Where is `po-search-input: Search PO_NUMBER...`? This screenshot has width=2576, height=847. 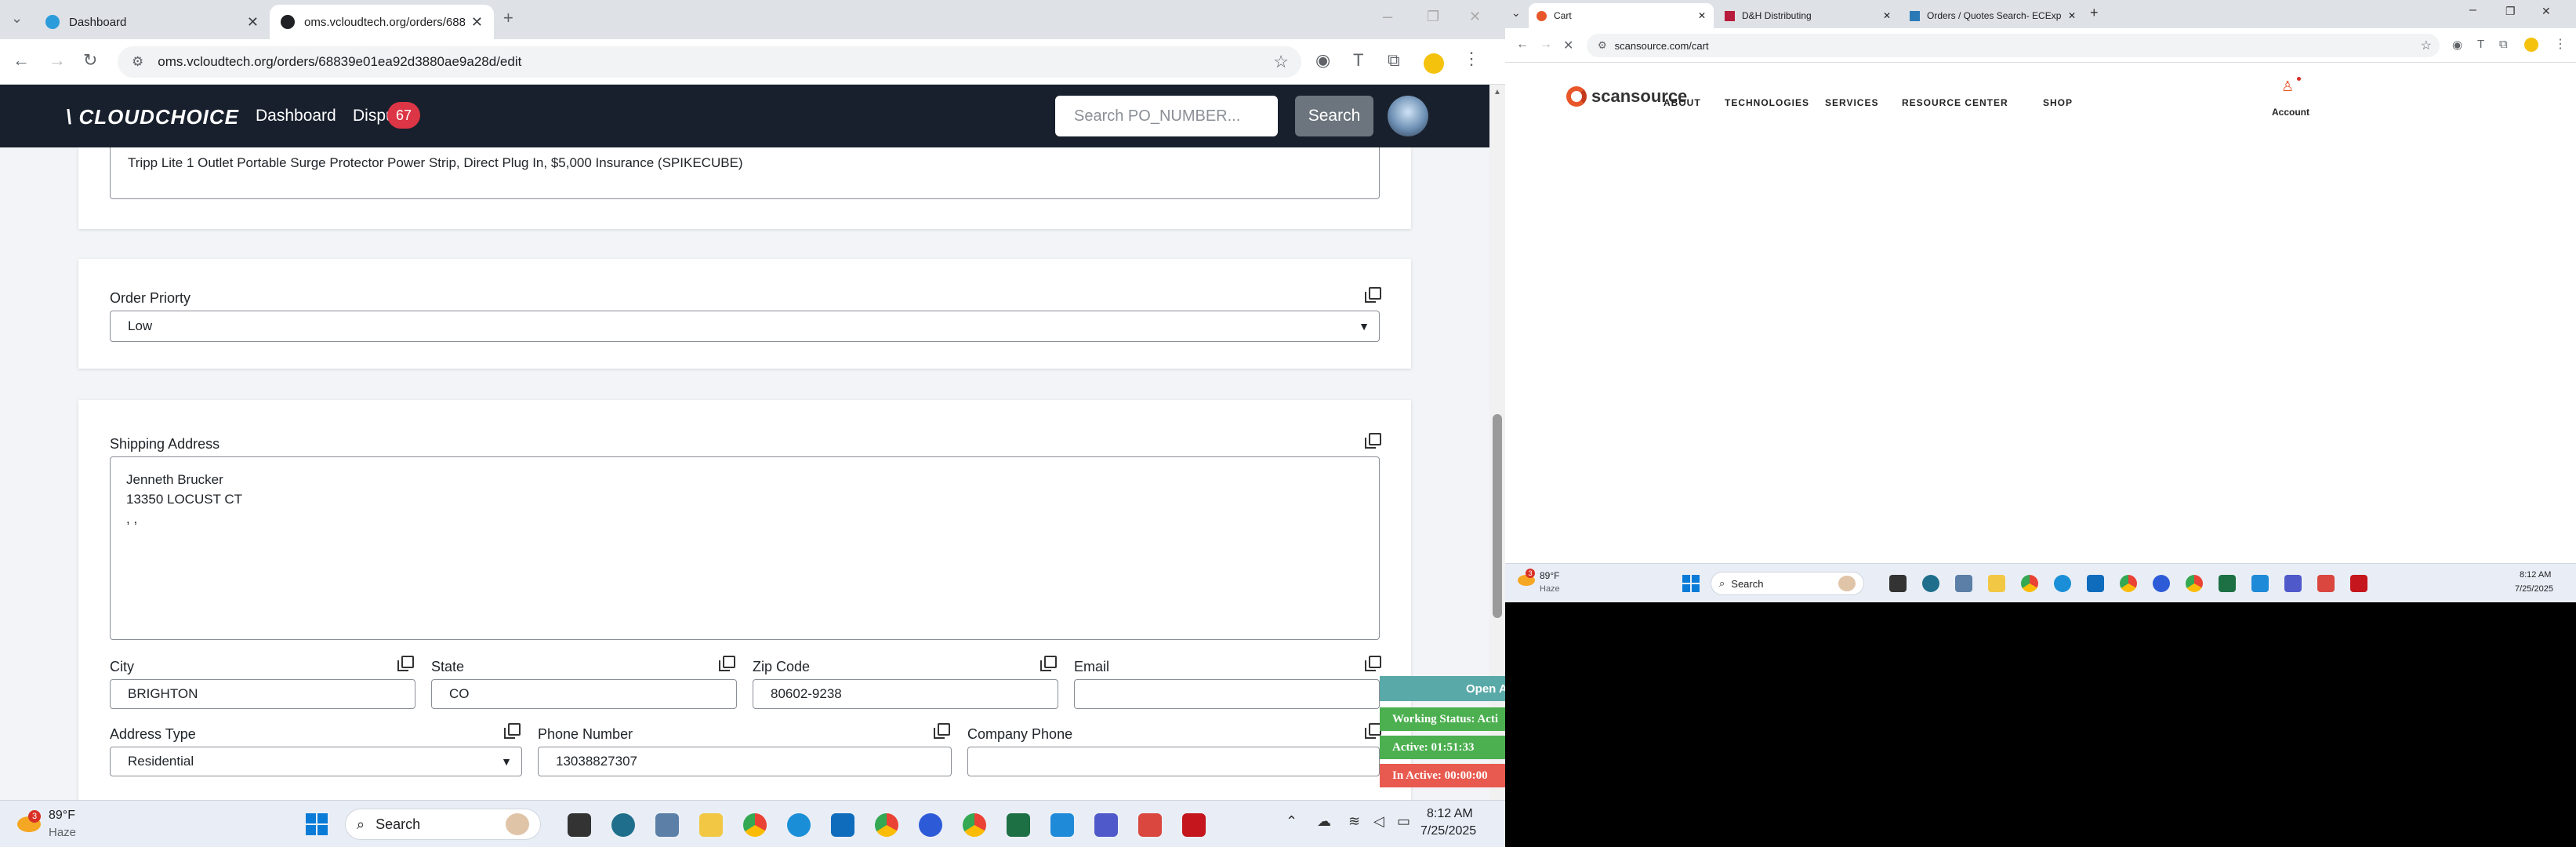
po-search-input: Search PO_NUMBER... is located at coordinates (1166, 116).